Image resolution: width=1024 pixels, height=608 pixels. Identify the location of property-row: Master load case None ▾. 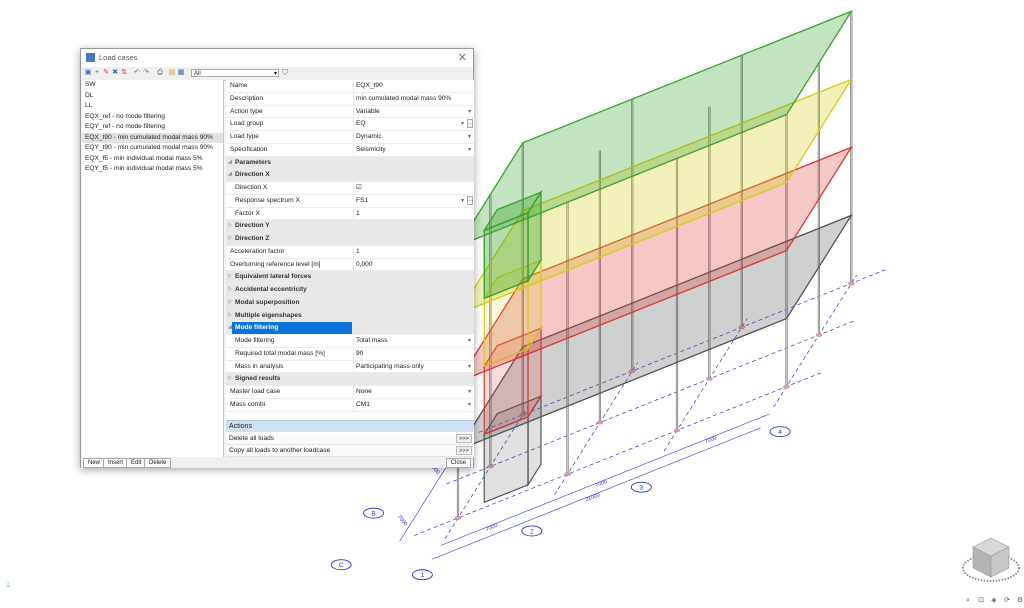
(350, 392).